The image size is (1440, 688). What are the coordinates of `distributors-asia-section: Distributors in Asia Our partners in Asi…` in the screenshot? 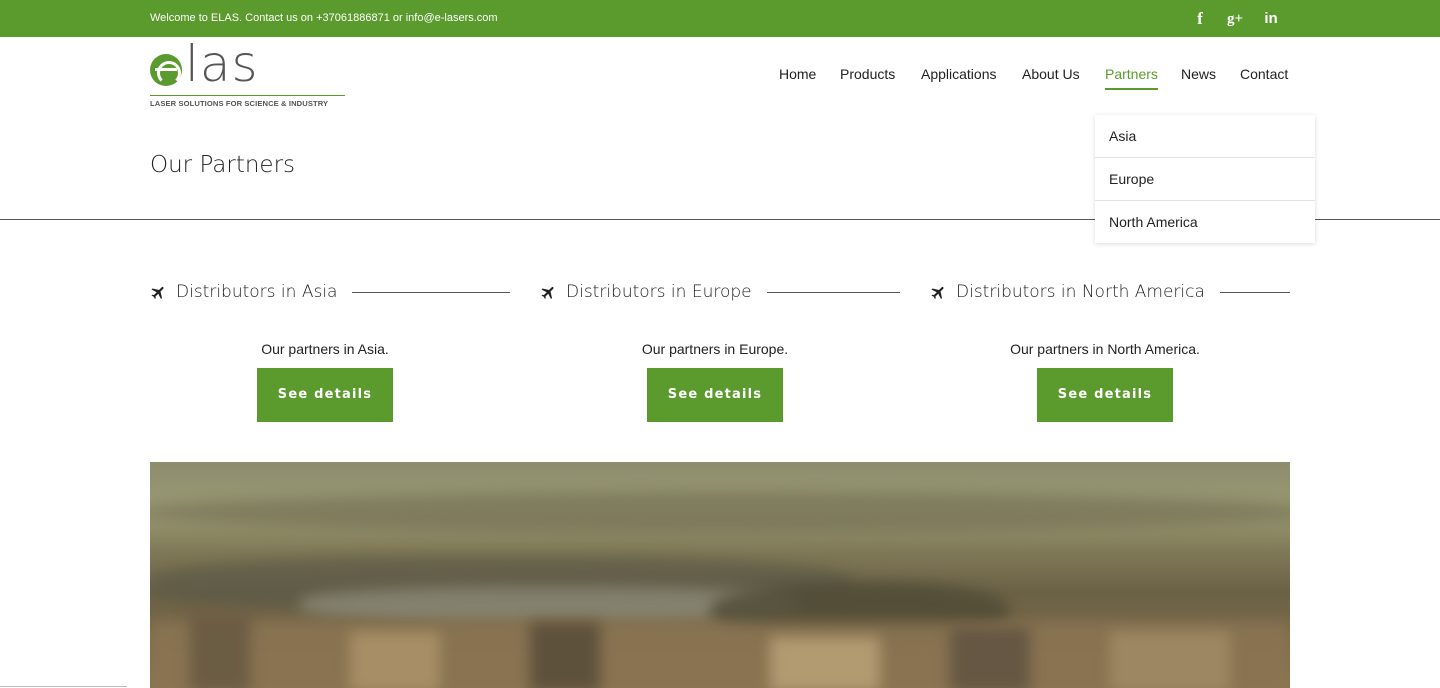 It's located at (330, 352).